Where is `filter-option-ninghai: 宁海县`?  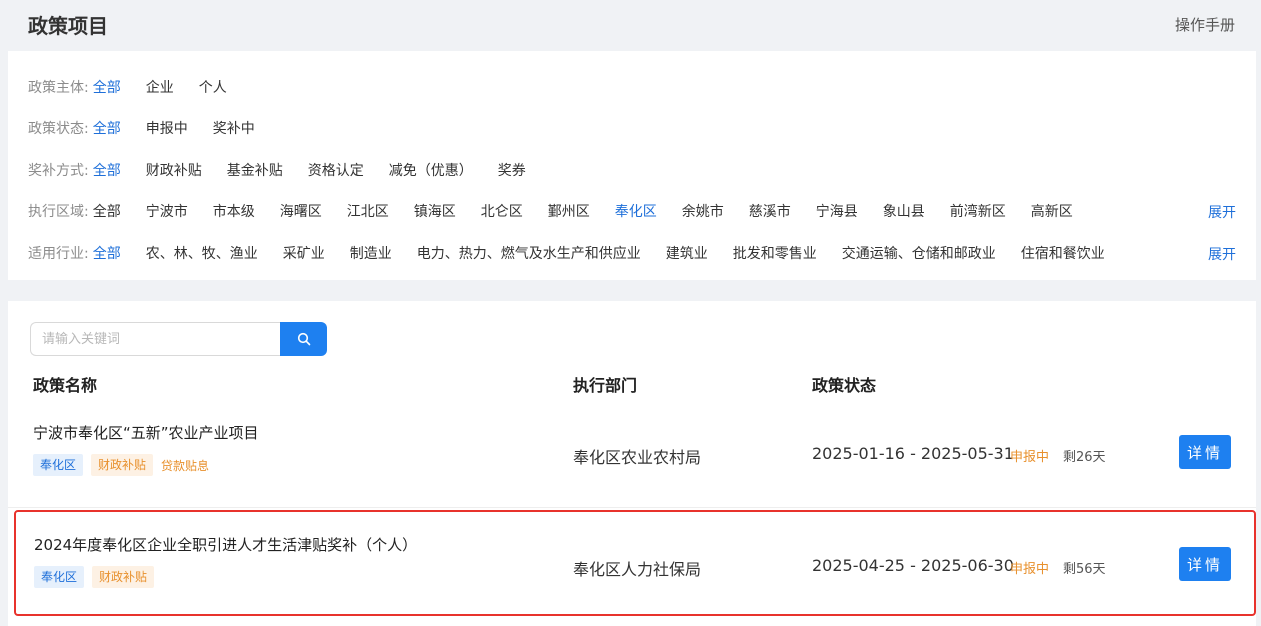
filter-option-ninghai: 宁海县 is located at coordinates (837, 211).